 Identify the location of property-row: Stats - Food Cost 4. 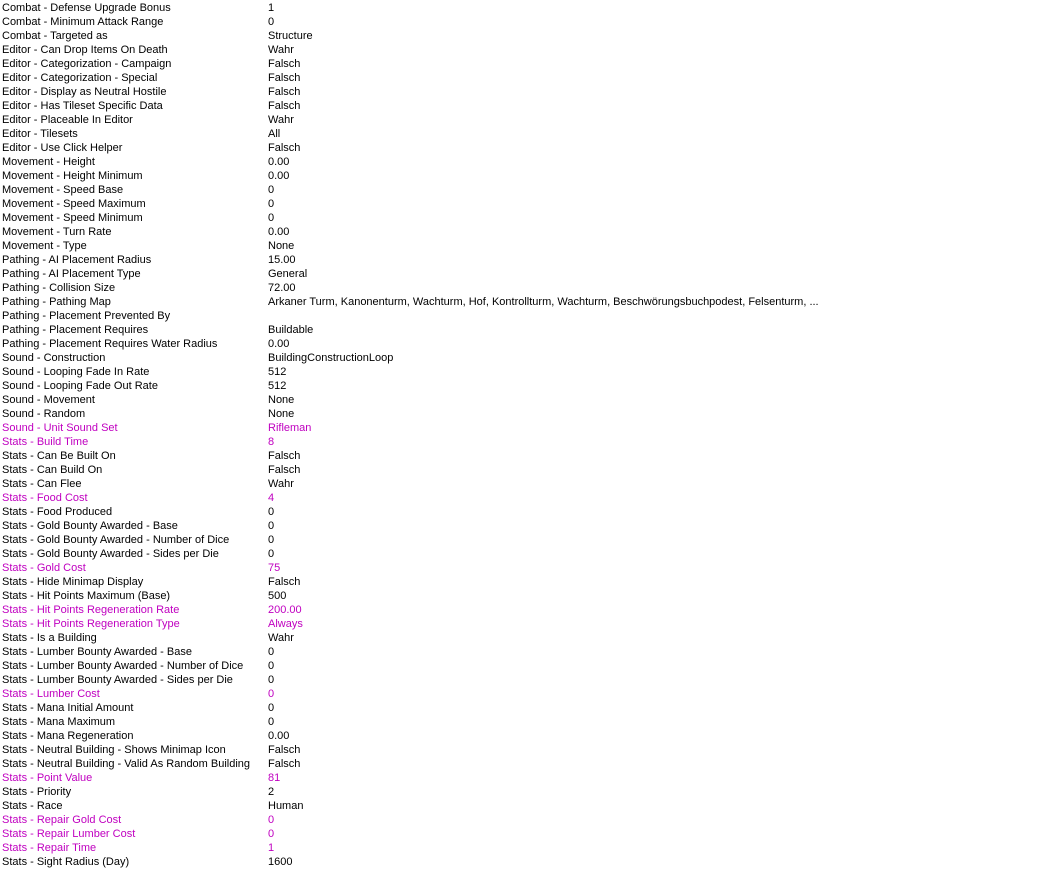
(530, 498).